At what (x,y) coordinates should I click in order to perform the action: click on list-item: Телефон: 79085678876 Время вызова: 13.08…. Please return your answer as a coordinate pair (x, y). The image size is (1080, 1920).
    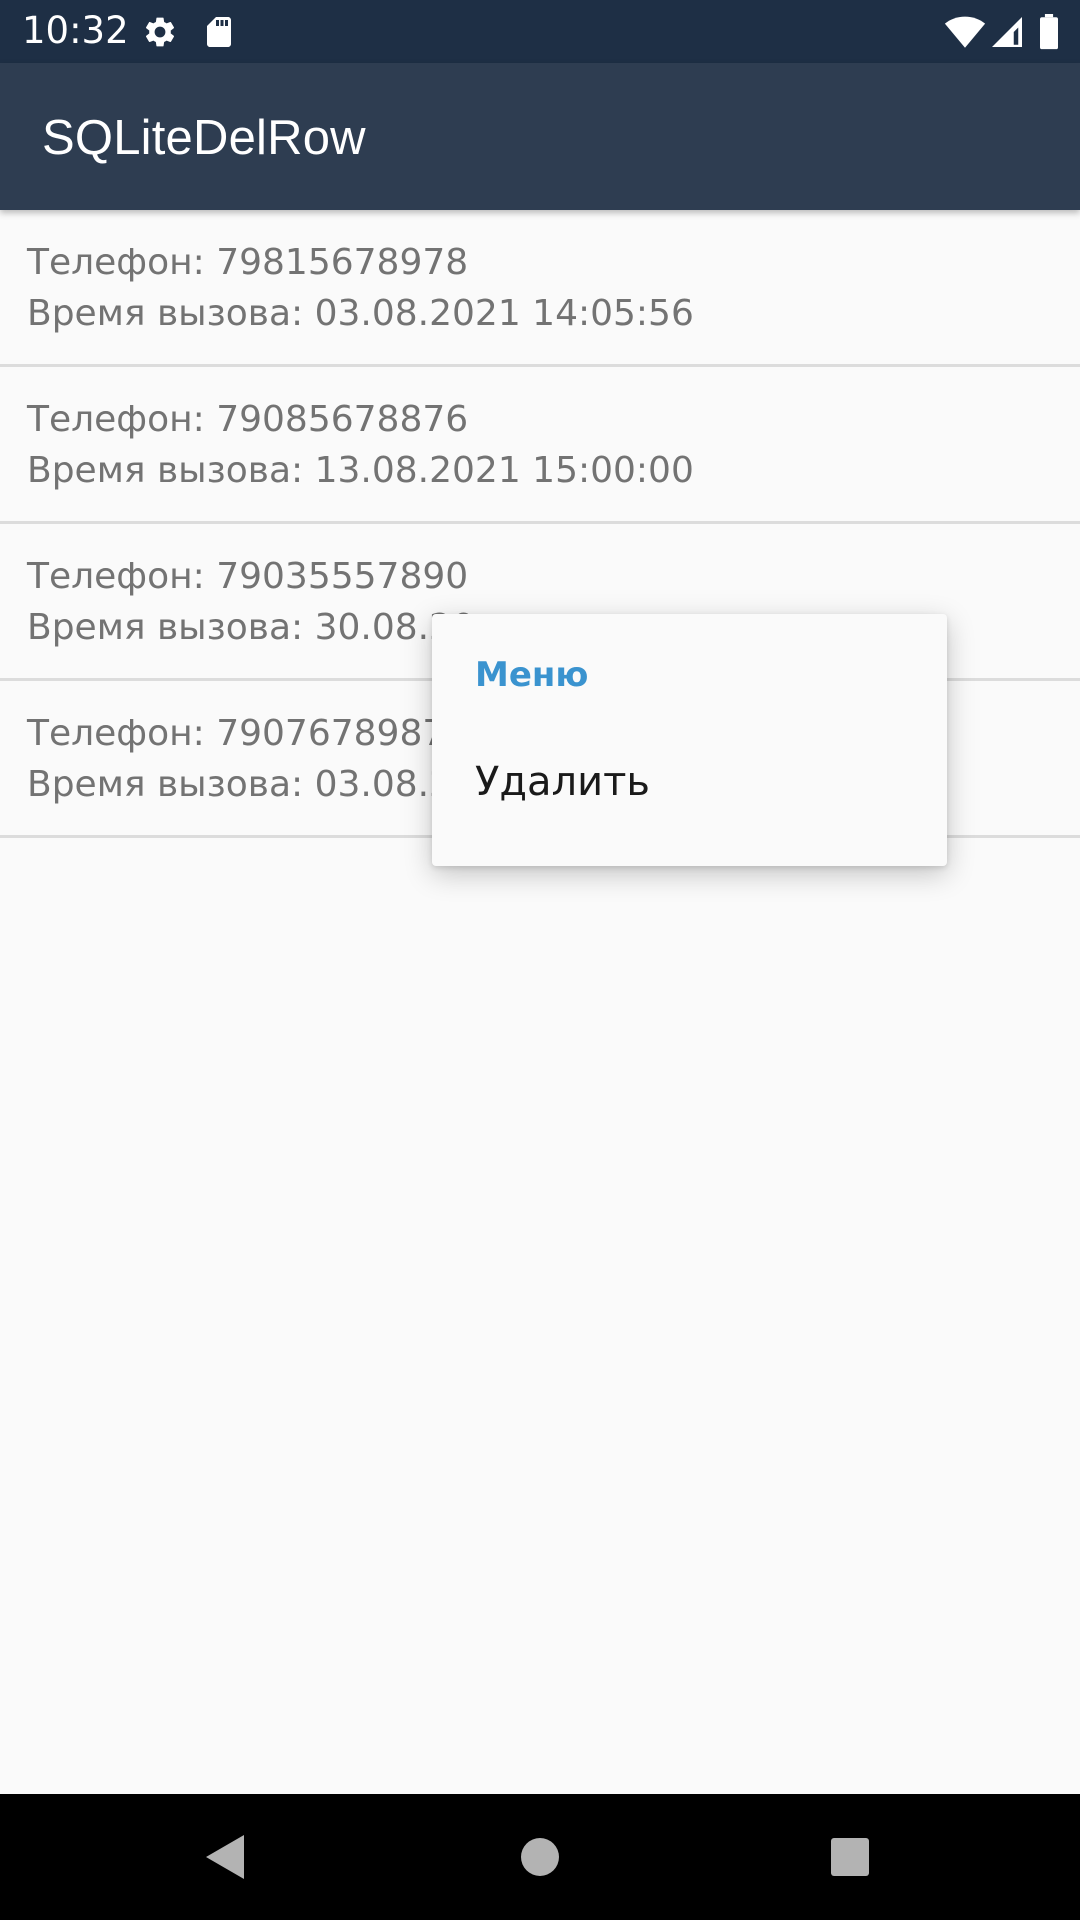
    Looking at the image, I should click on (540, 445).